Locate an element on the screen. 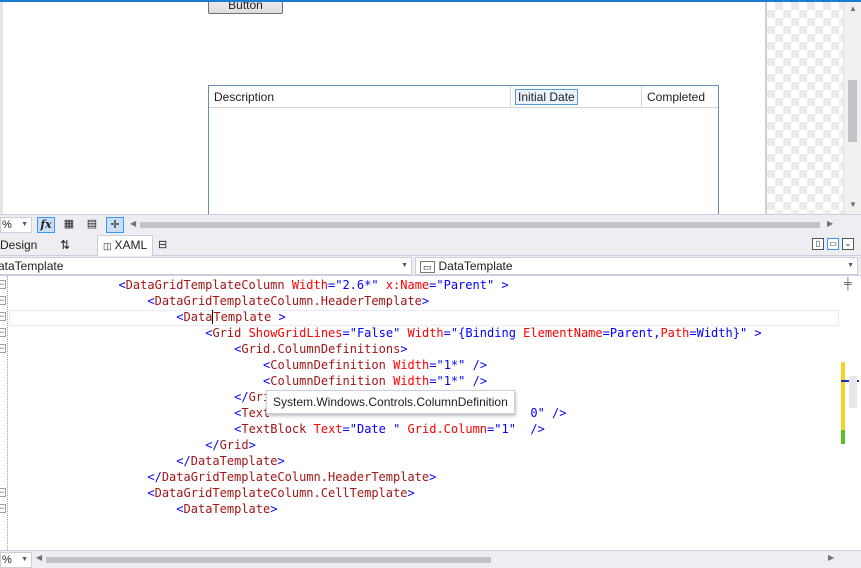 Image resolution: width=861 pixels, height=568 pixels. scroll-up-arrow-icon: ▲ is located at coordinates (853, 8).